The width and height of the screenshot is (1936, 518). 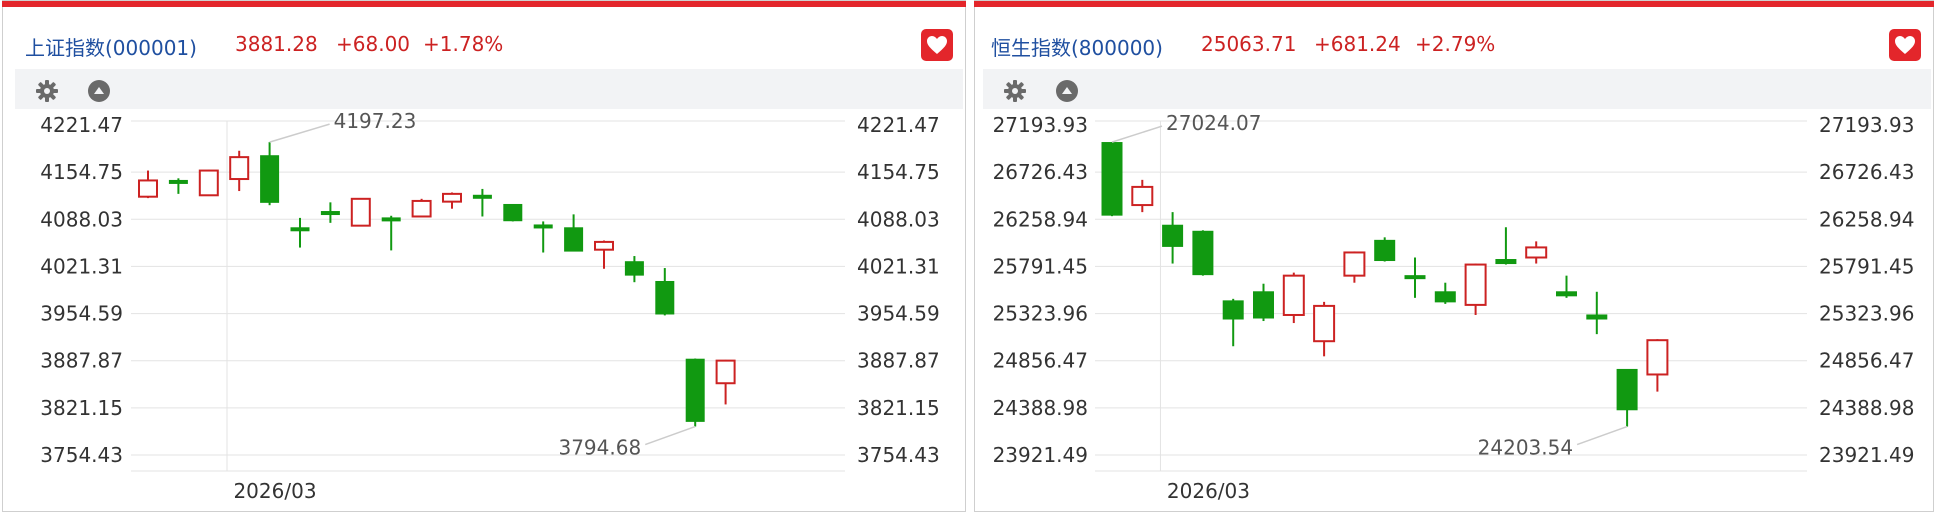 I want to click on high-value-label: 4197.23, so click(x=375, y=121).